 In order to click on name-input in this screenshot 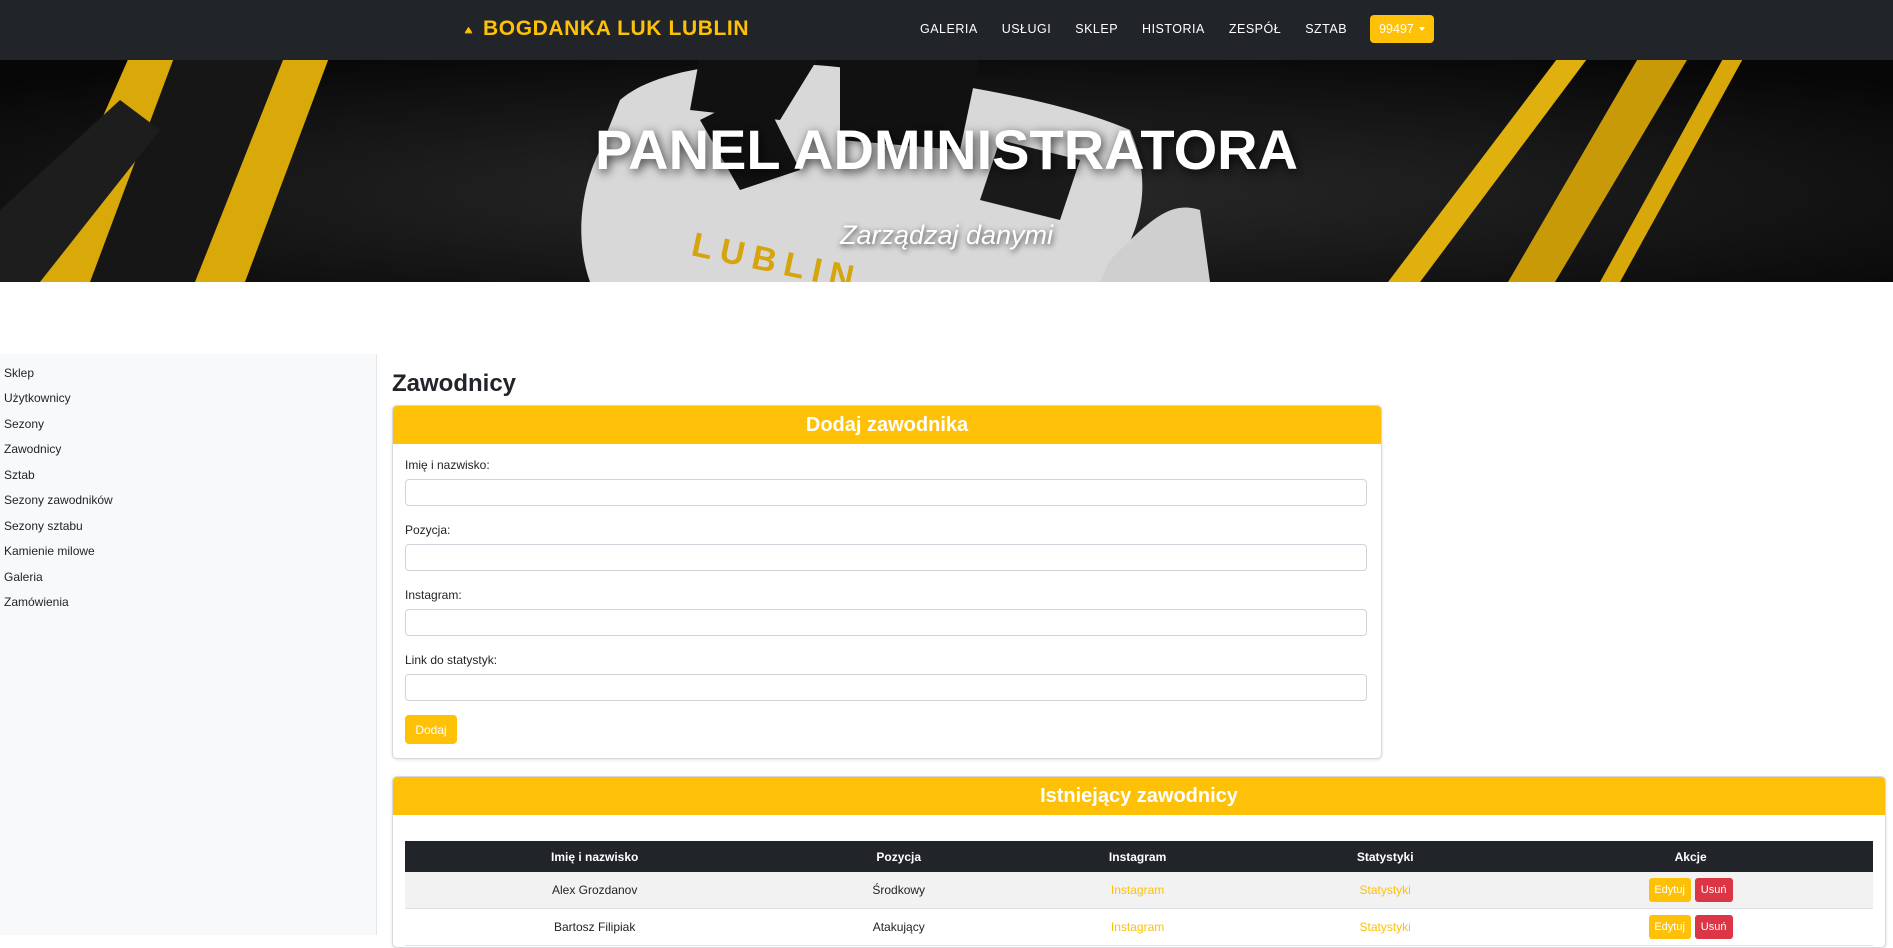, I will do `click(886, 492)`.